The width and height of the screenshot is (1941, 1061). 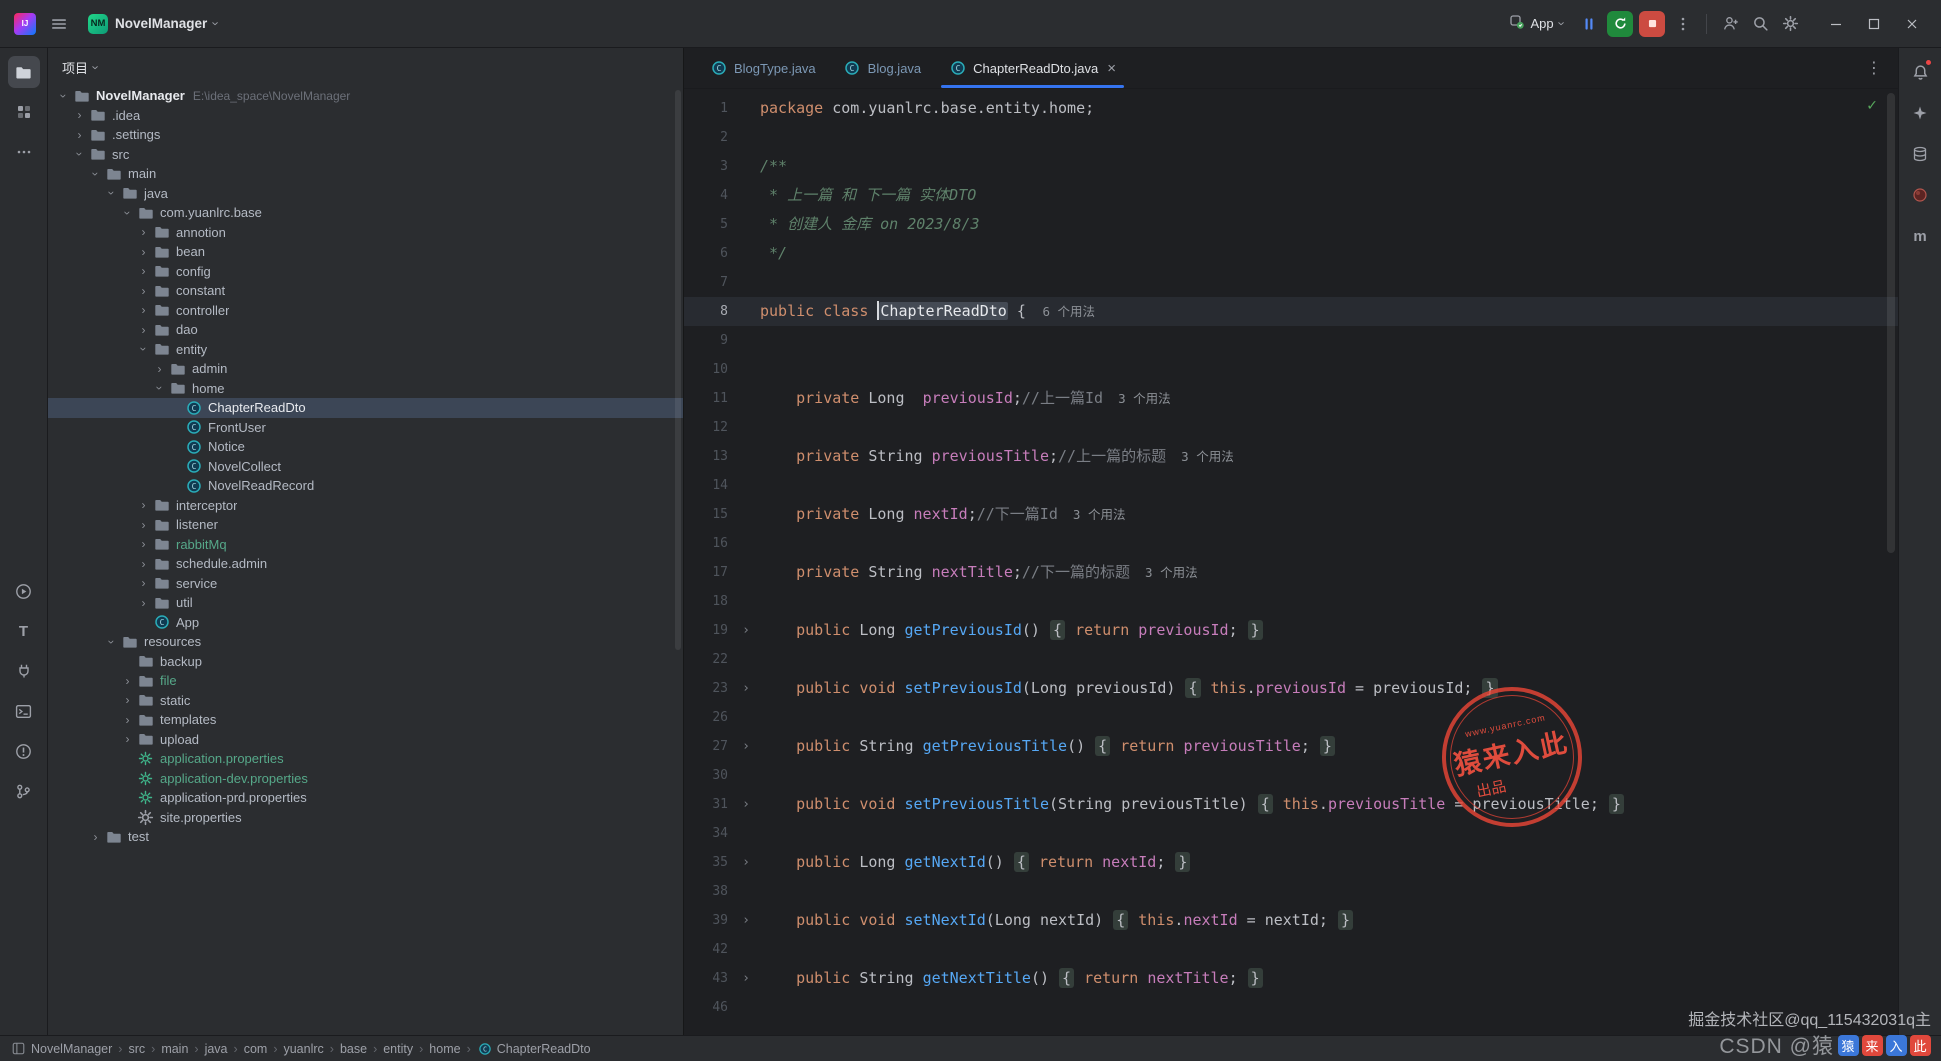 I want to click on profiler-tool-icon, so click(x=1920, y=195).